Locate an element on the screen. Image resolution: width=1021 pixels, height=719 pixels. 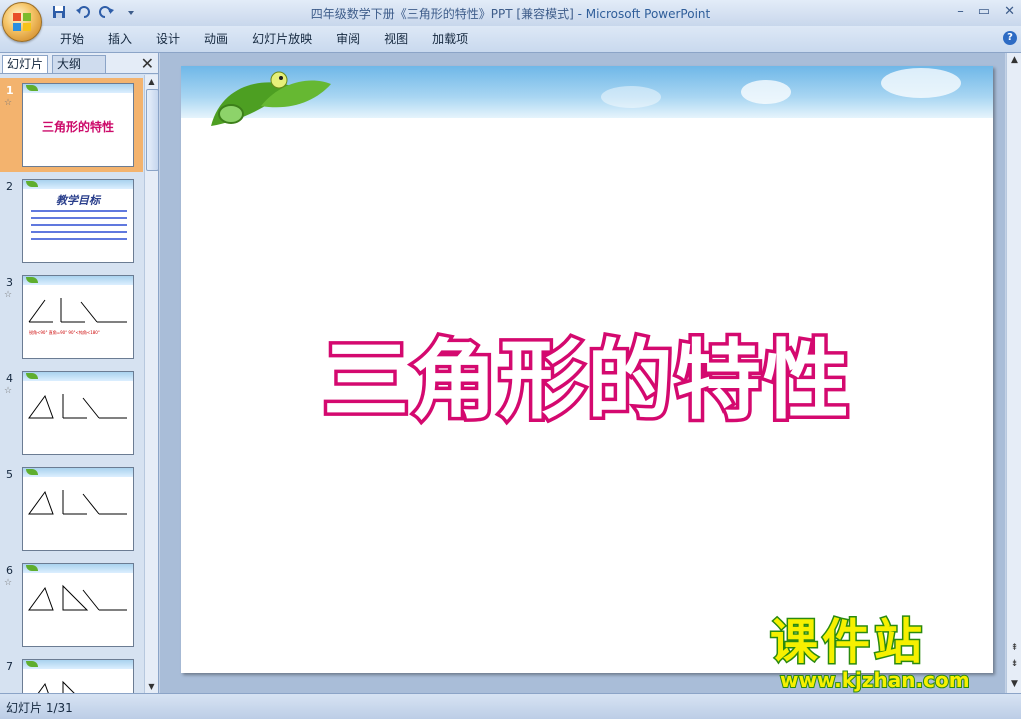
close-button: ✕ is located at coordinates (1009, 11).